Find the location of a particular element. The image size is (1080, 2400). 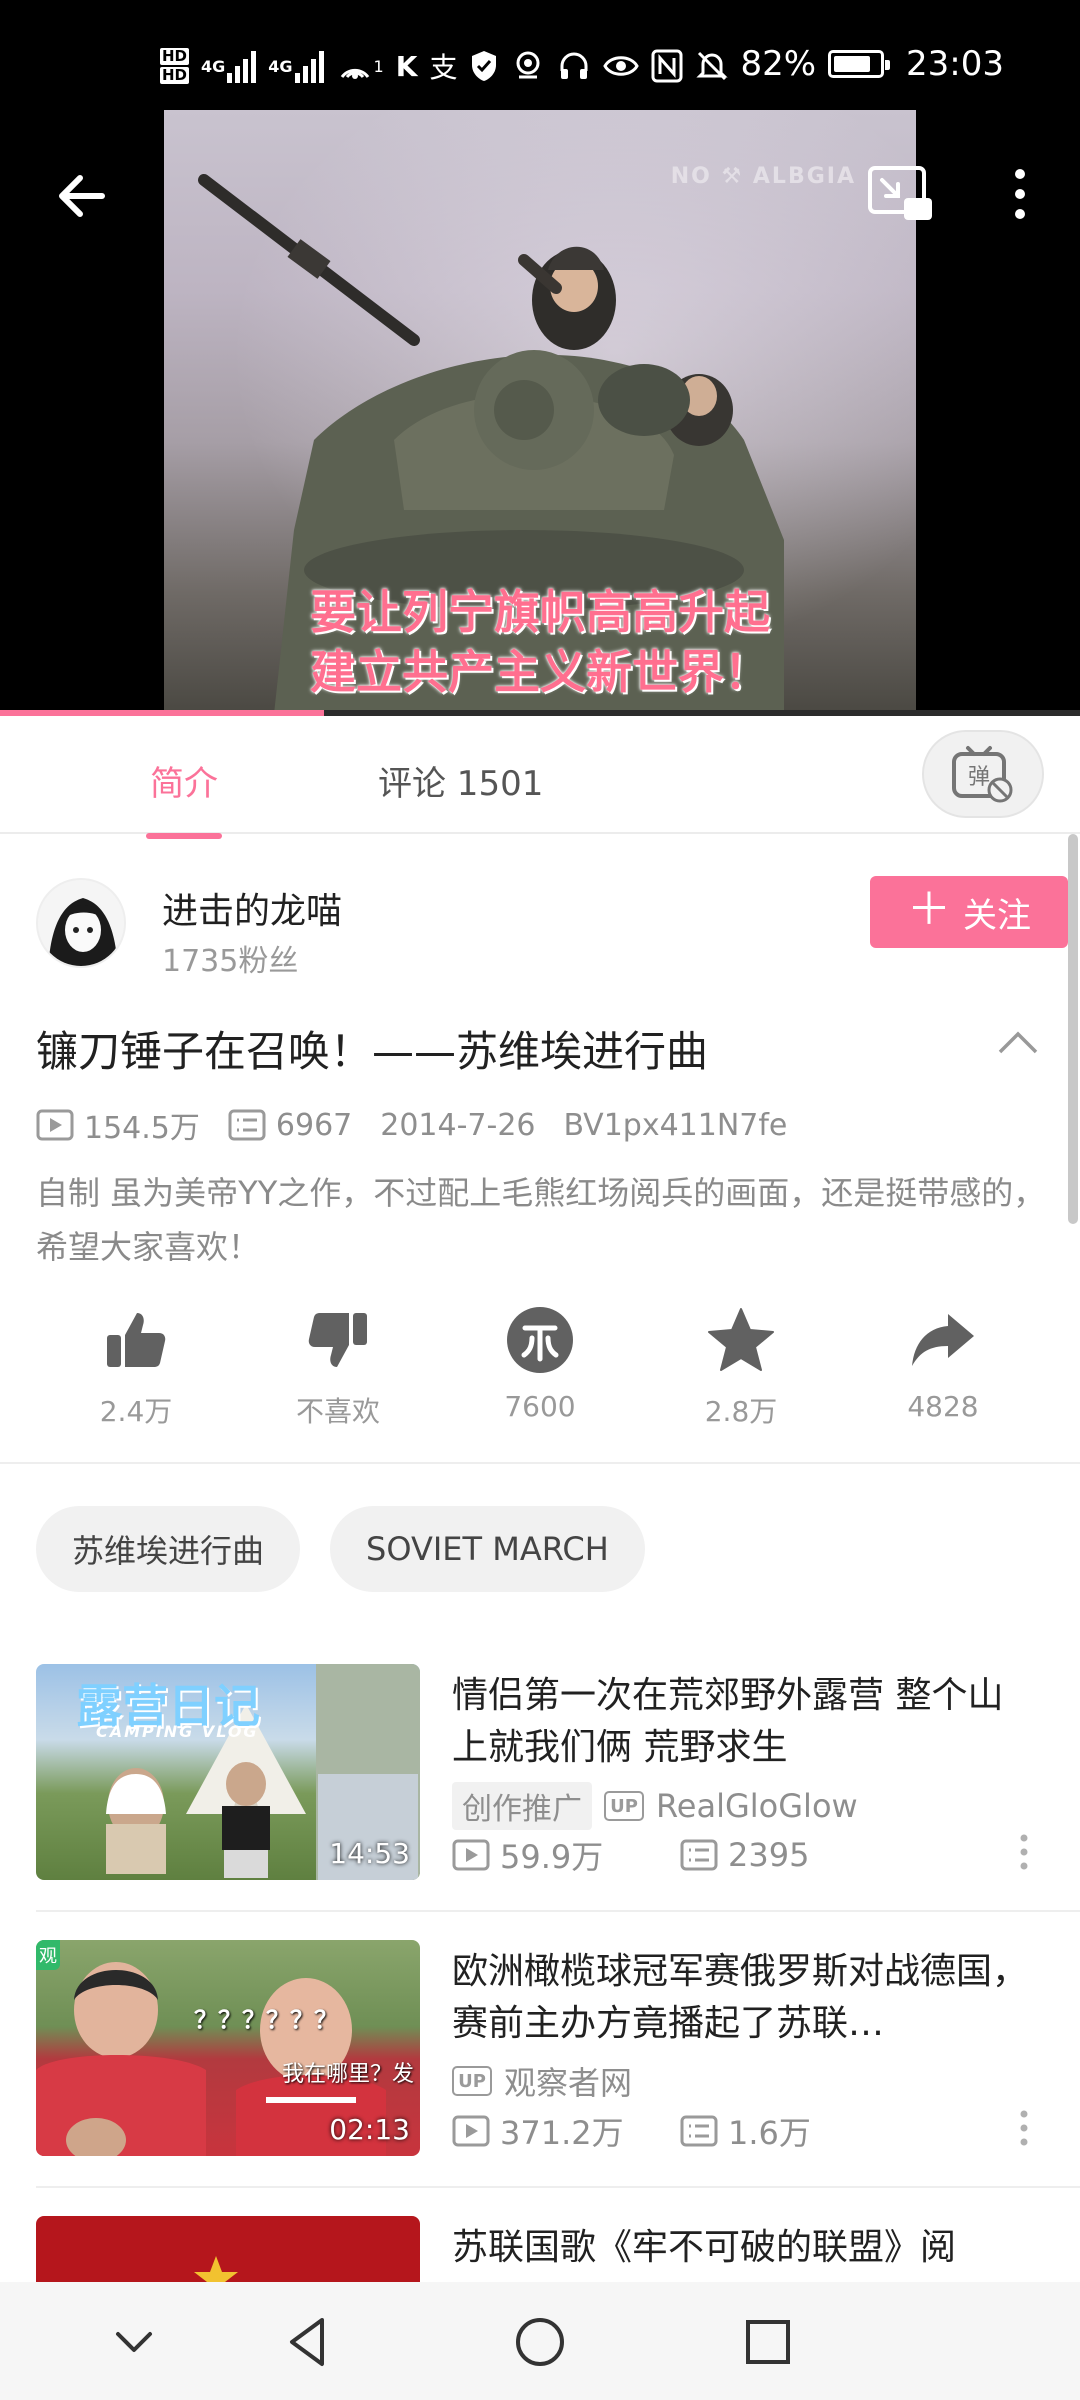

signal-1-icon: 4G is located at coordinates (229, 66).